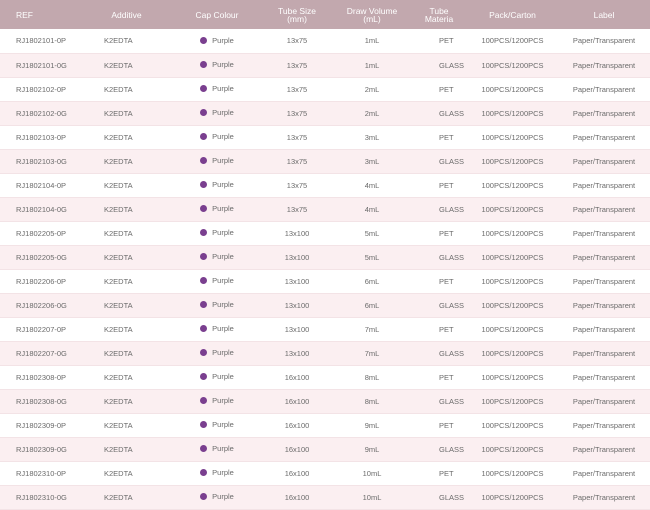  I want to click on header-col-label: Label, so click(604, 14).